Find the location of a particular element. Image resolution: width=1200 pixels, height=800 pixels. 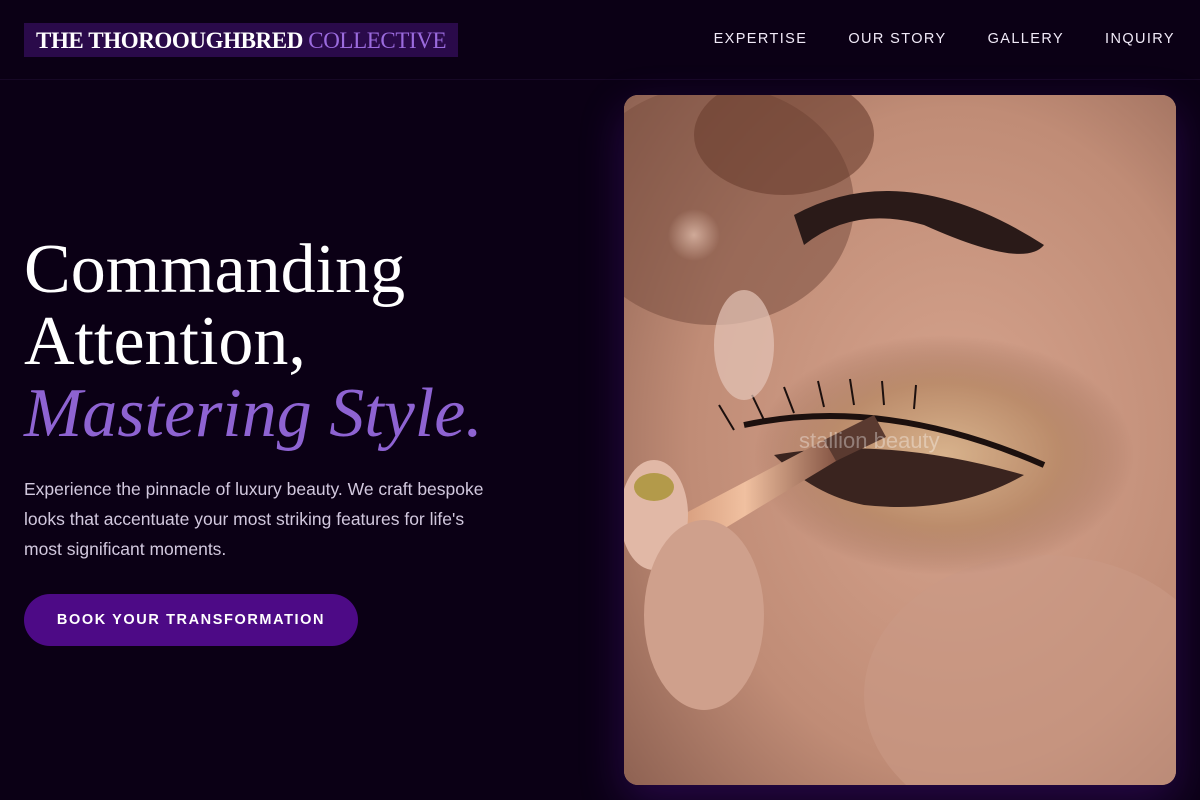

hero-title: Commanding Attention, Mastering Style. is located at coordinates (253, 342).